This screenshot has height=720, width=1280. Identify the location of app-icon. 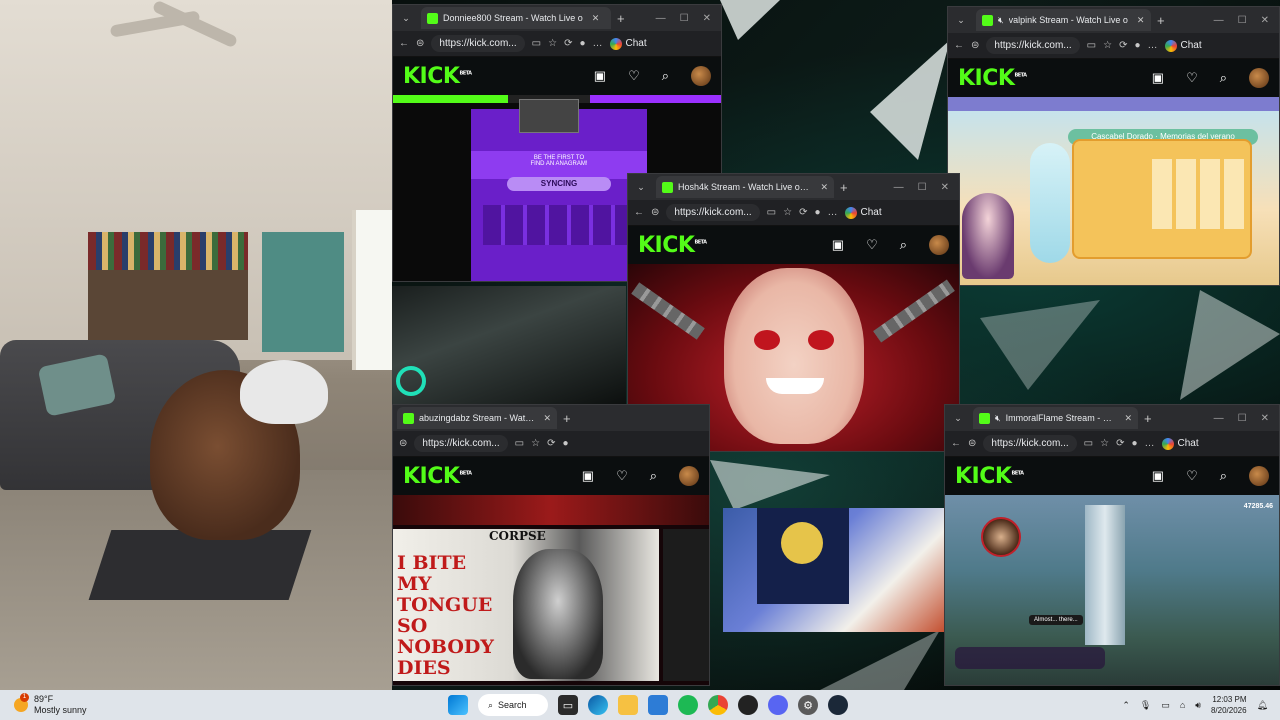
(748, 705).